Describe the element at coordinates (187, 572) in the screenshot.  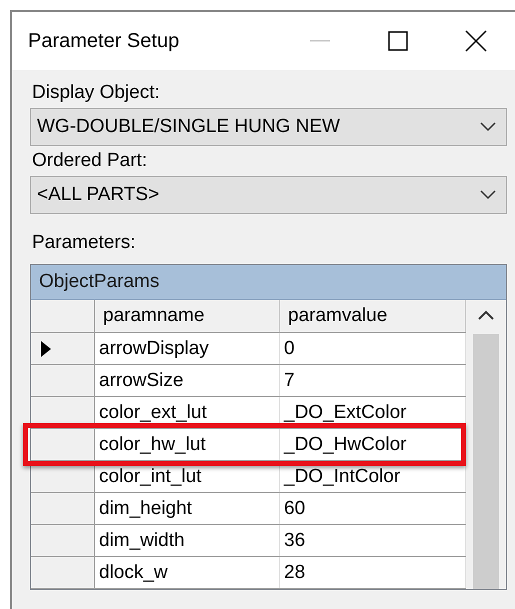
I see `table-cell: dlock_w` at that location.